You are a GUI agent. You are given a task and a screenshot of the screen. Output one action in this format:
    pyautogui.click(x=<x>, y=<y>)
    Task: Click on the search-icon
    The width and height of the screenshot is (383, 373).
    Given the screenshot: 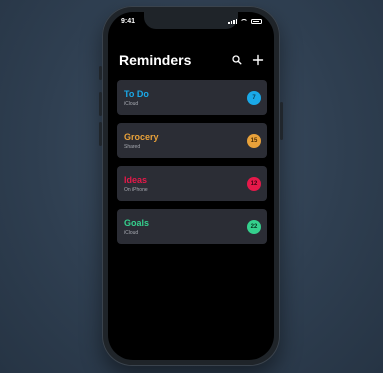 What is the action you would take?
    pyautogui.click(x=237, y=60)
    